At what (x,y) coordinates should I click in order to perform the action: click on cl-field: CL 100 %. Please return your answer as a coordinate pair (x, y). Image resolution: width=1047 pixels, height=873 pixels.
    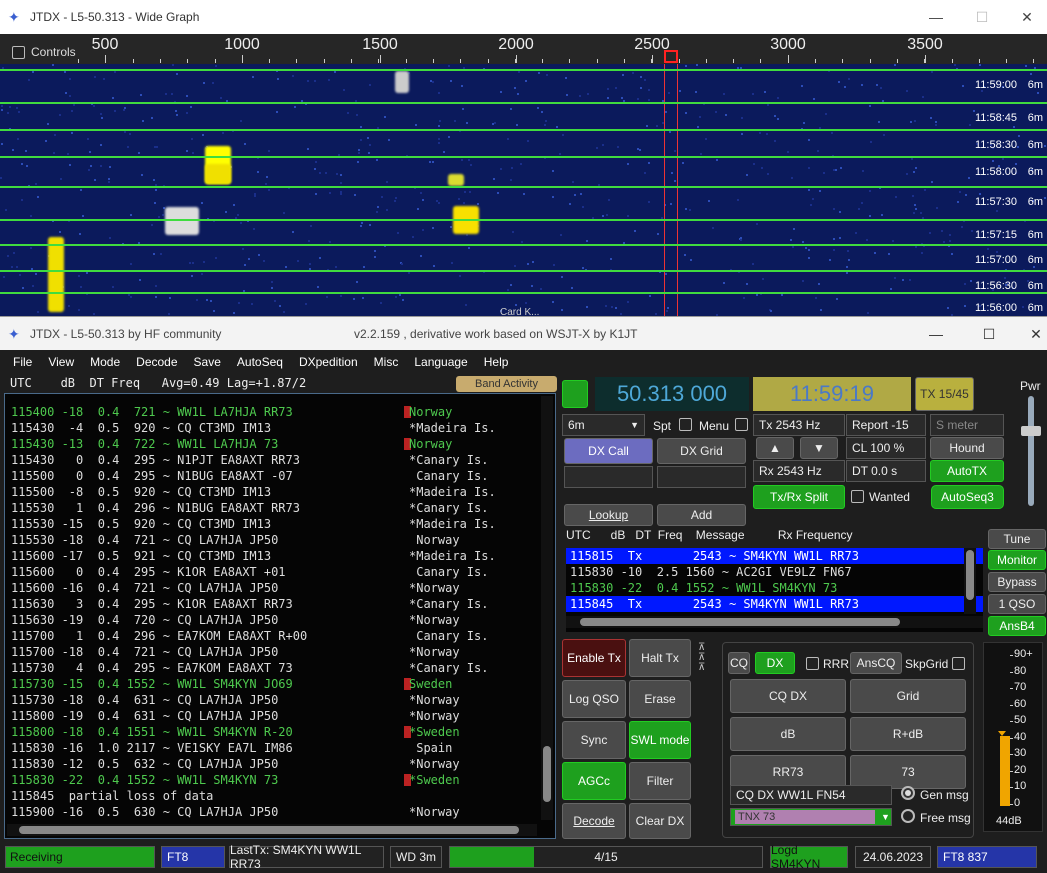
    Looking at the image, I should click on (886, 448).